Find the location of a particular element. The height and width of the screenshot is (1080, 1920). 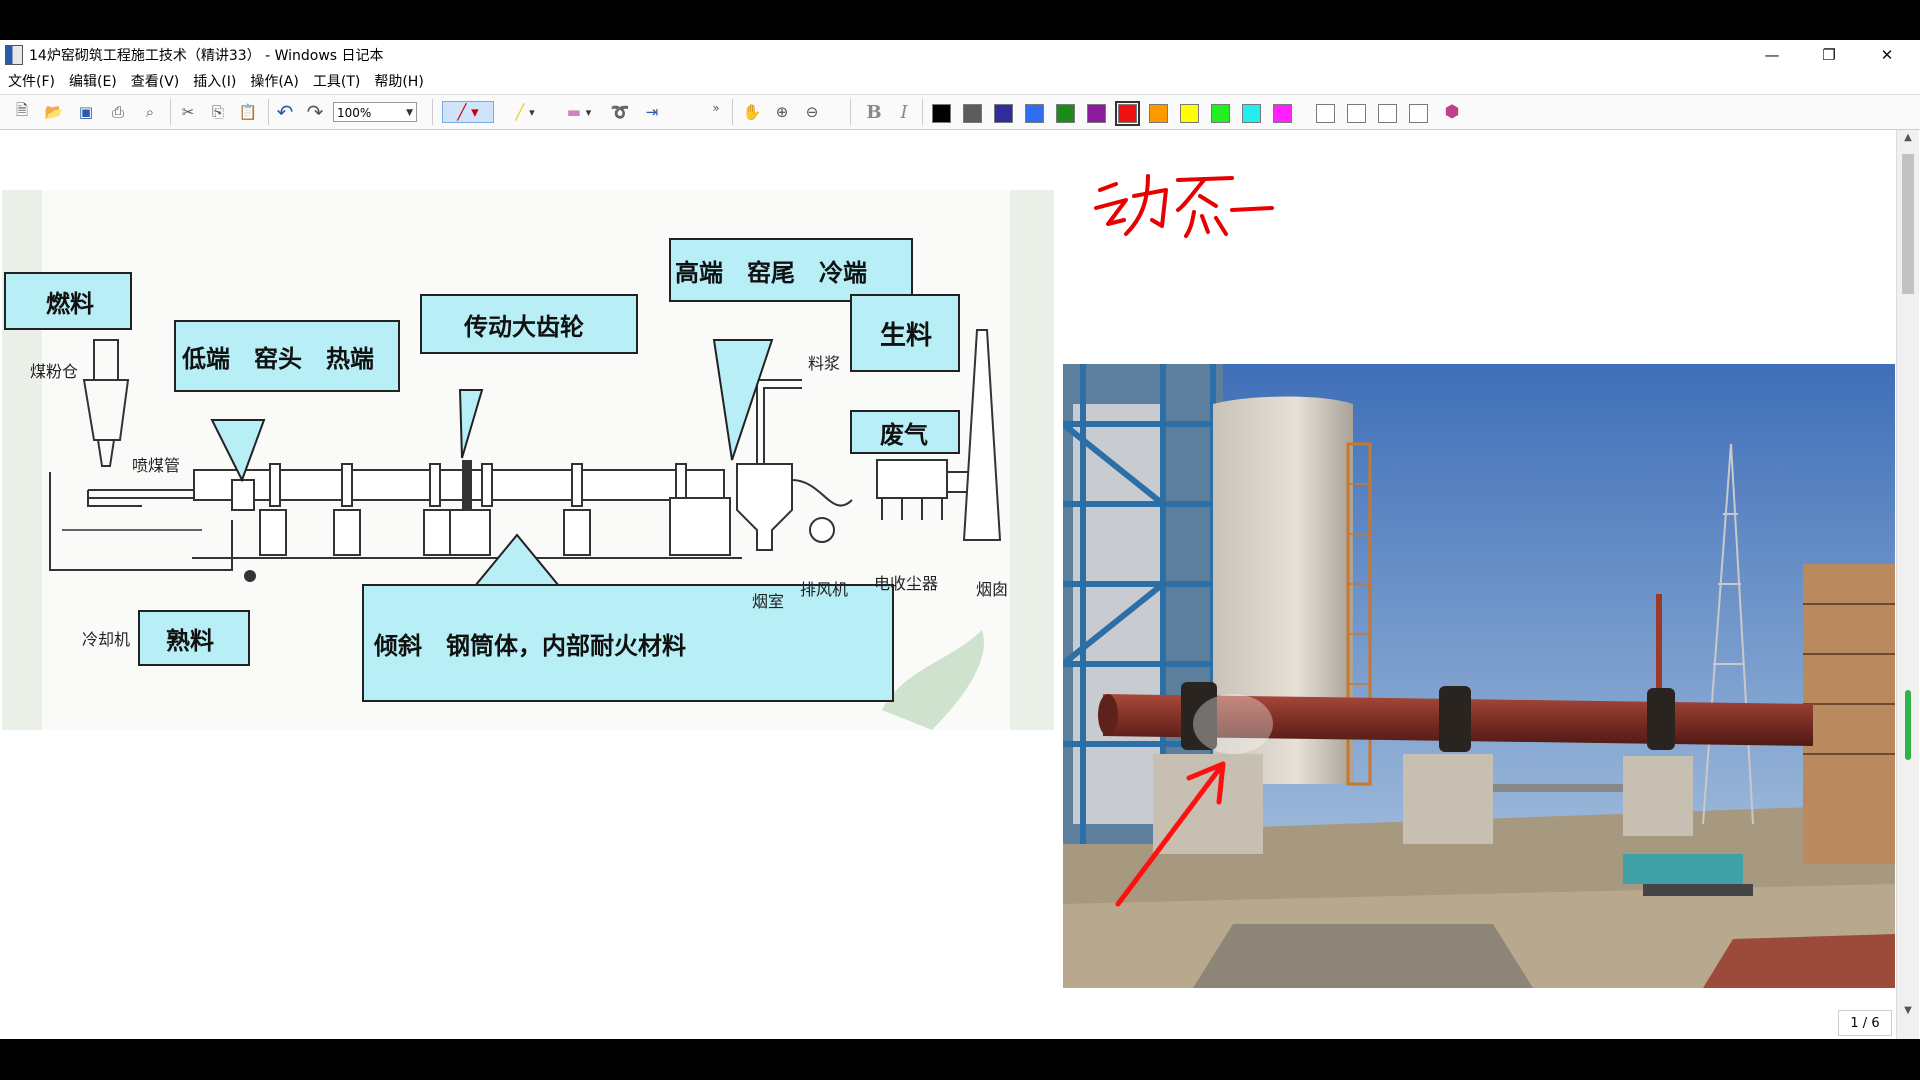

zoom-select: 100% ▼ is located at coordinates (375, 112).